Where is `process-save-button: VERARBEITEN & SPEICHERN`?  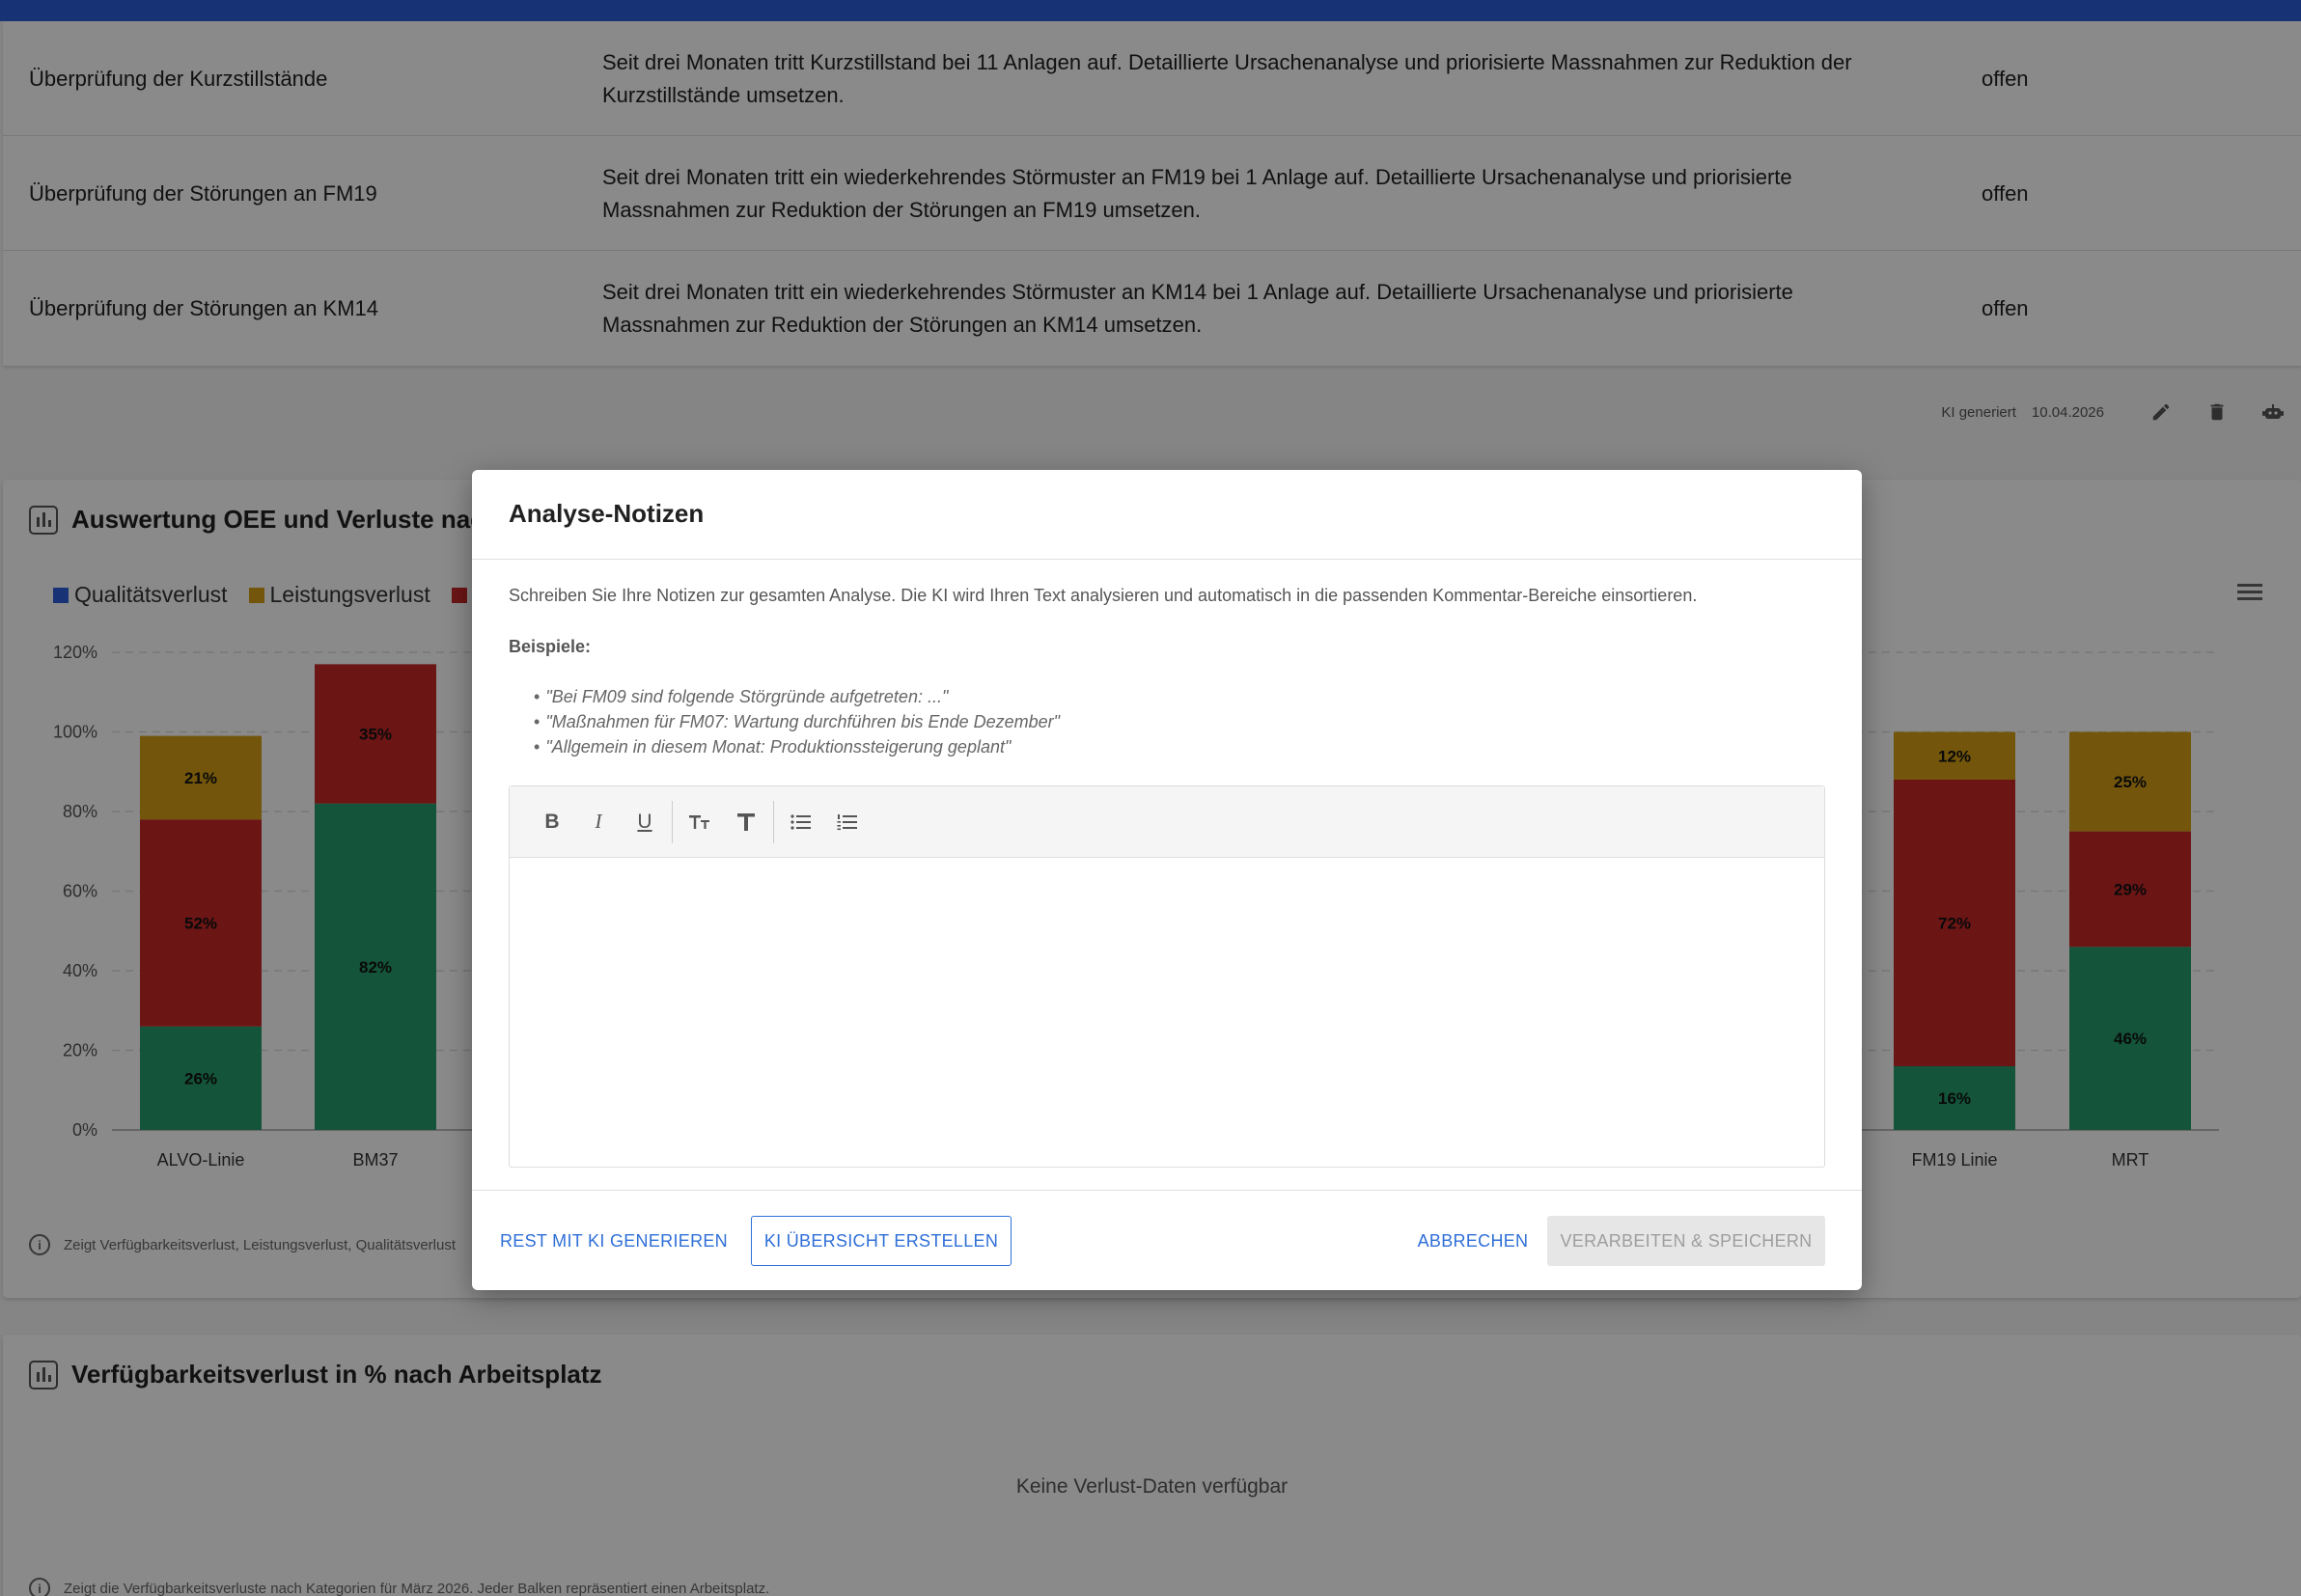
process-save-button: VERARBEITEN & SPEICHERN is located at coordinates (1686, 1241).